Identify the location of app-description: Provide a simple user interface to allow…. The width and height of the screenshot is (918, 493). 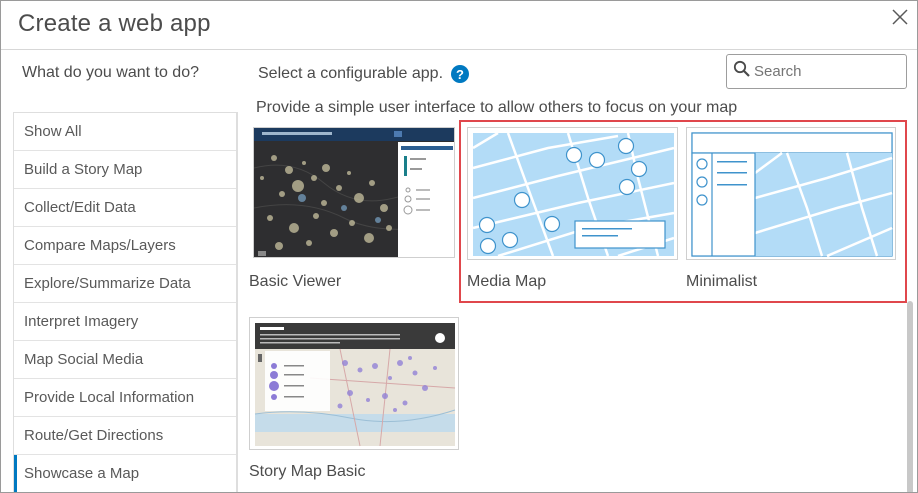
(497, 107).